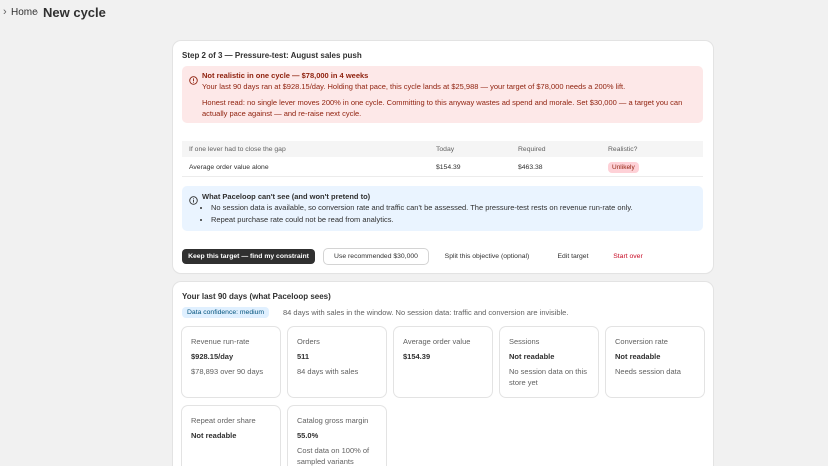  I want to click on metric-subtext: 84 days with sales, so click(328, 371).